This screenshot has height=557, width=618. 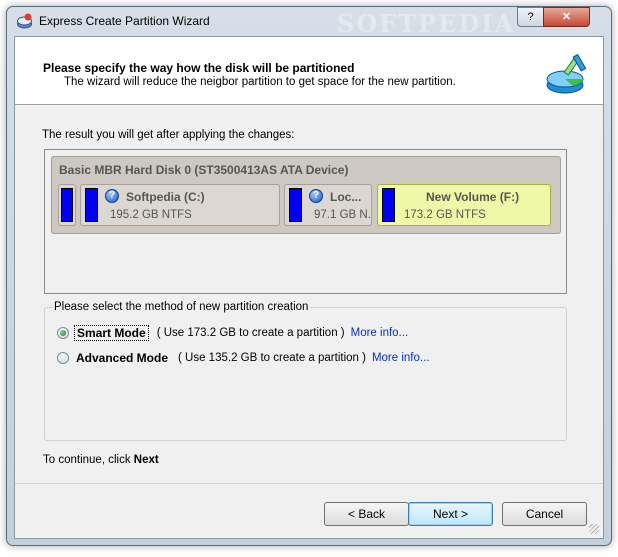 I want to click on watermark: SOFTPEDIA, so click(x=426, y=23).